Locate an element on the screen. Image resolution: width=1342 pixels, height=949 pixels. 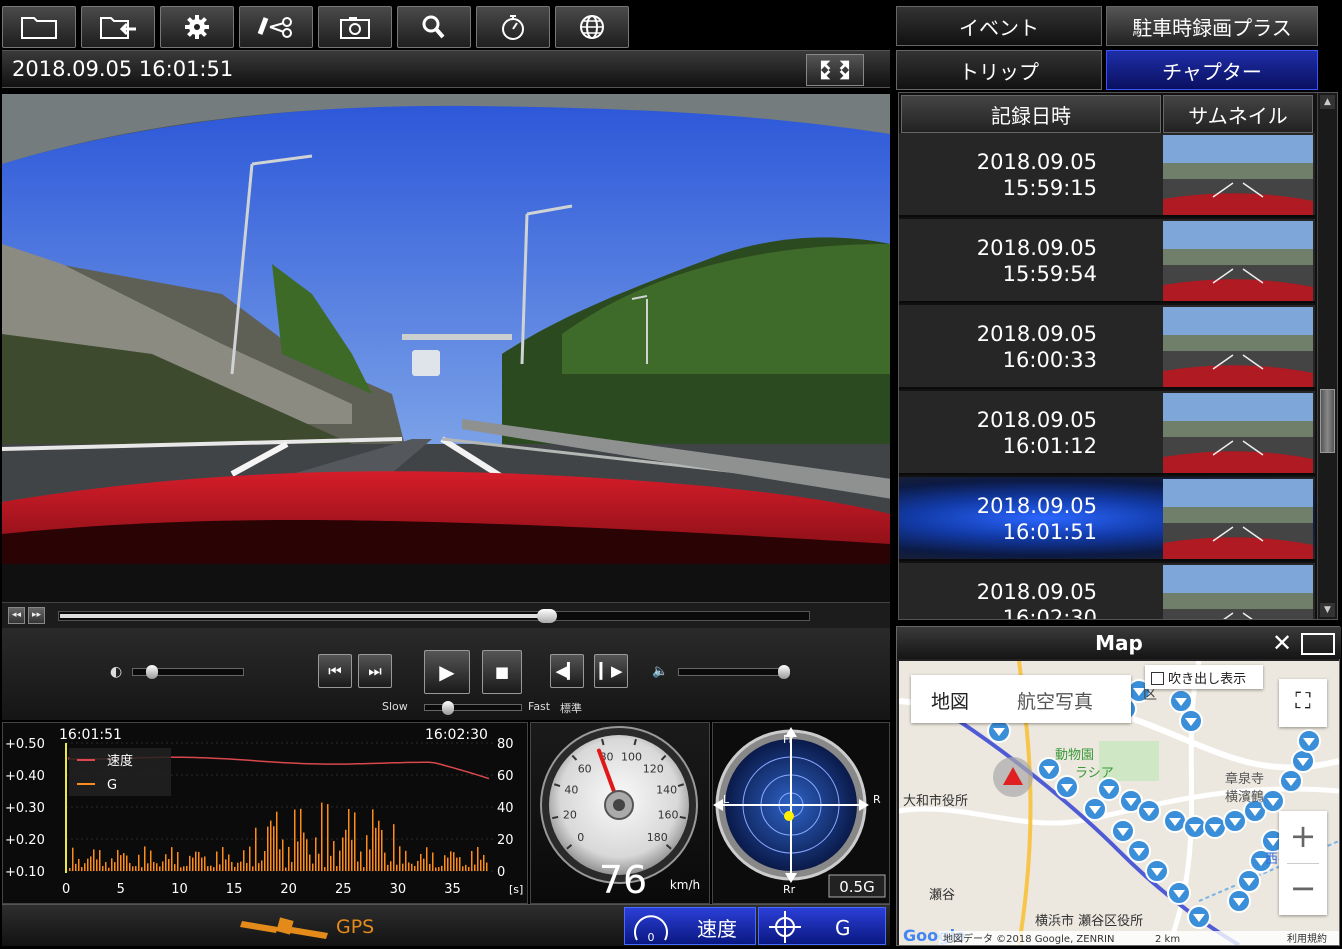
tab-chapter: チャプター is located at coordinates (1212, 70).